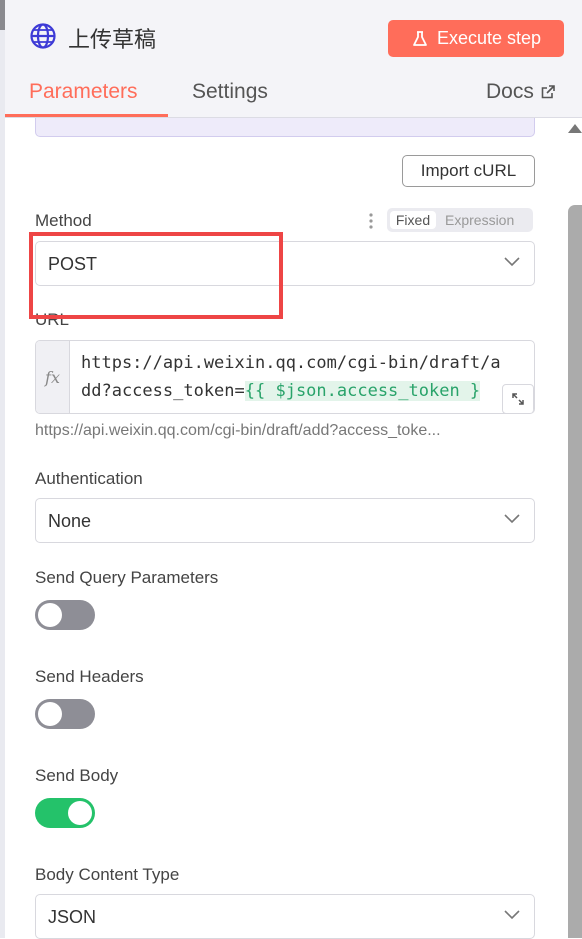 The image size is (582, 939). Describe the element at coordinates (53, 377) in the screenshot. I see `fx-indicator: fx` at that location.